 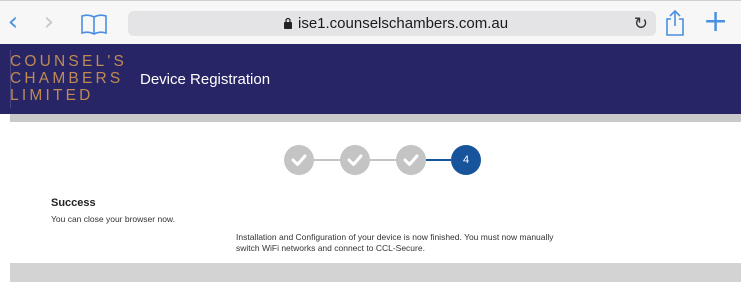 What do you see at coordinates (205, 79) in the screenshot?
I see `page-title: Device Registration` at bounding box center [205, 79].